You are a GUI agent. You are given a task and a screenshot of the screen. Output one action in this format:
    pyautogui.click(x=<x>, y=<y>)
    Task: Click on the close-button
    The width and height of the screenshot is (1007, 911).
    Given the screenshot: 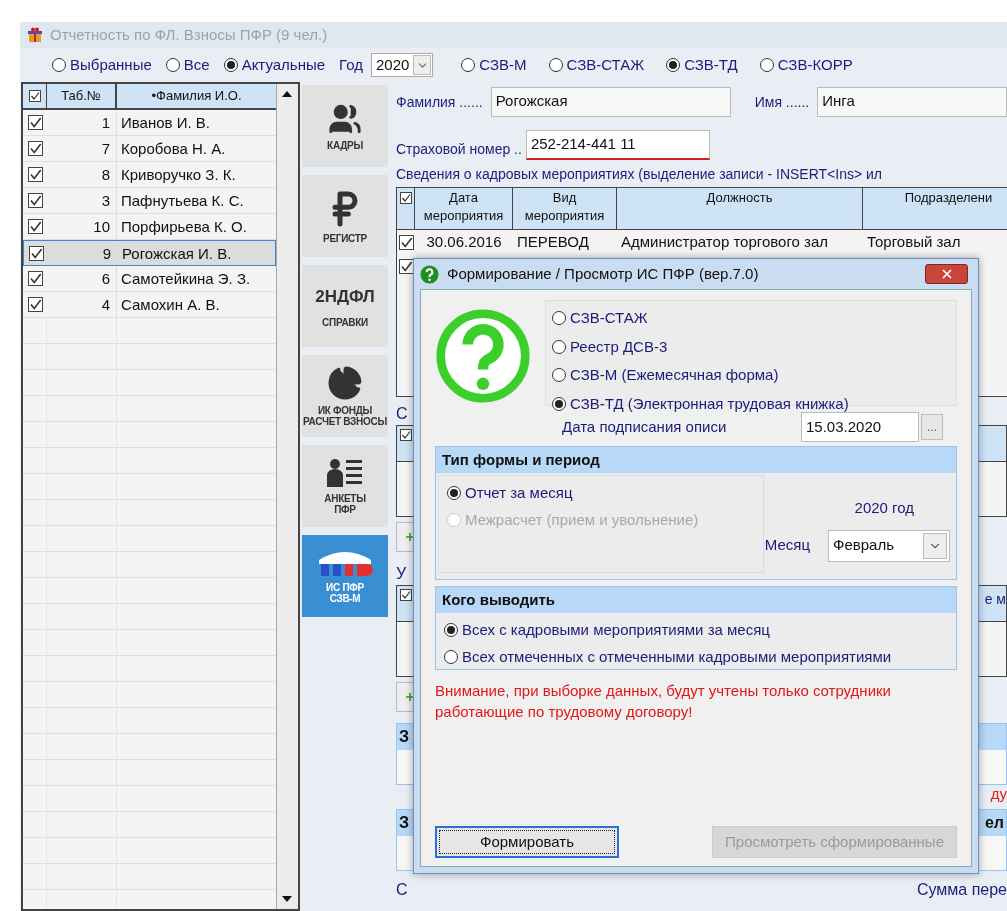 What is the action you would take?
    pyautogui.click(x=946, y=274)
    